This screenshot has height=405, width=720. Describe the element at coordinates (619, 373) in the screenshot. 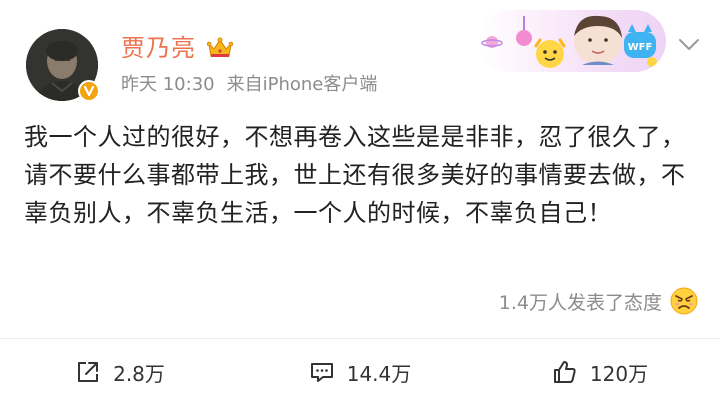

I see `like-count: 120万` at that location.